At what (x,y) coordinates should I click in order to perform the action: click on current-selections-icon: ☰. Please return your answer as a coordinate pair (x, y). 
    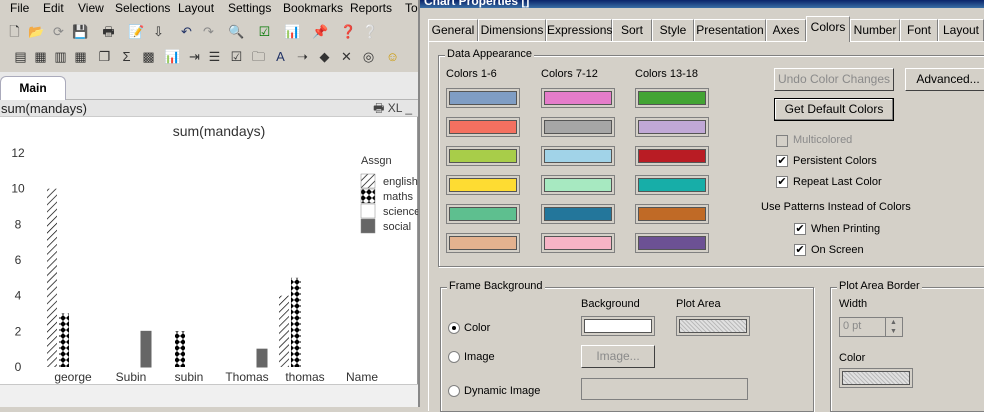
    Looking at the image, I should click on (214, 56).